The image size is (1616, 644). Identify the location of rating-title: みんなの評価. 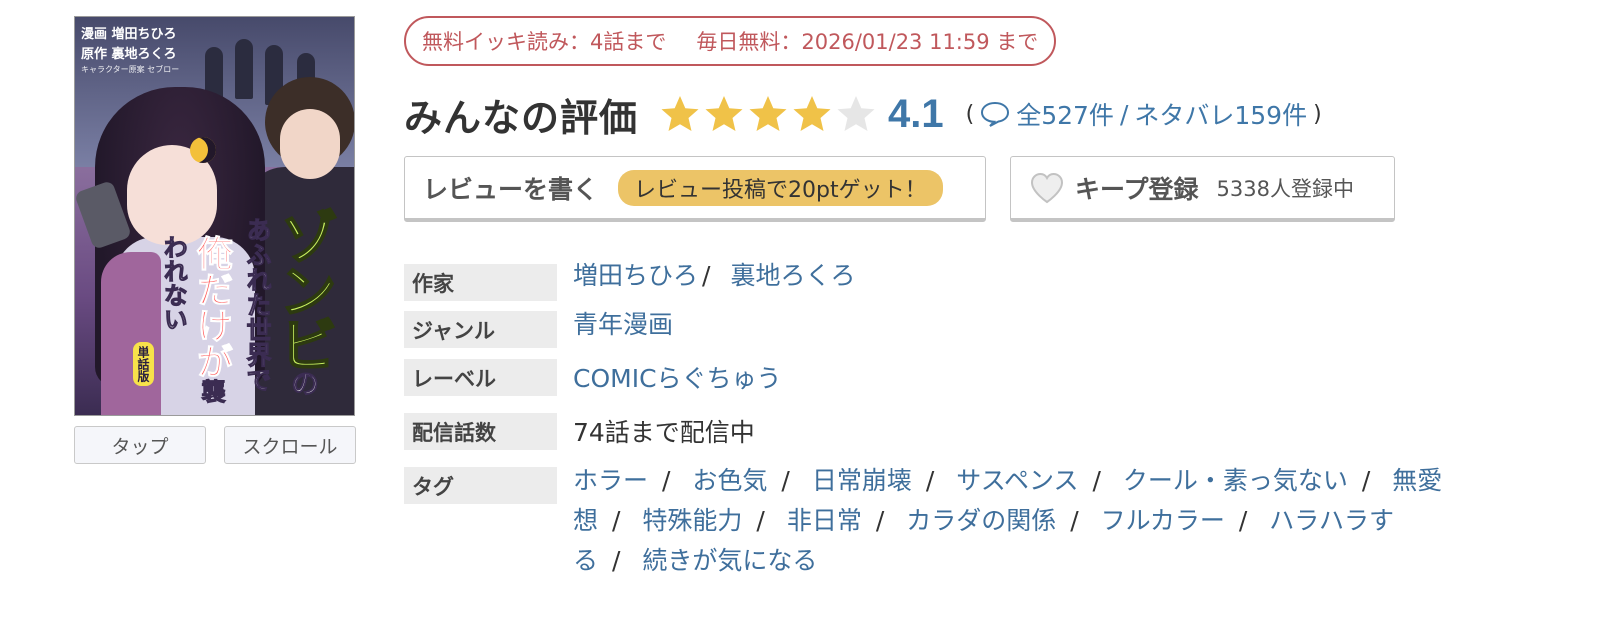
(521, 117).